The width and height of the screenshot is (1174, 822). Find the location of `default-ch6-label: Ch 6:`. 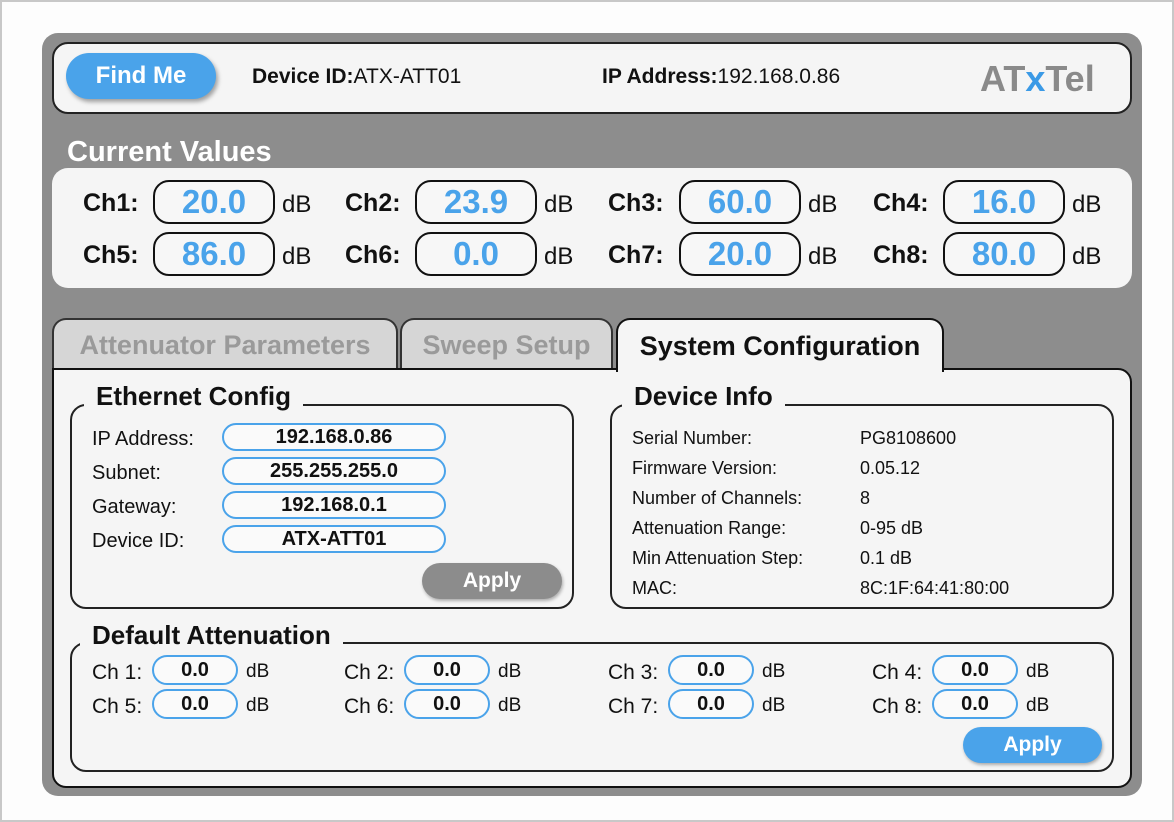

default-ch6-label: Ch 6: is located at coordinates (369, 706).